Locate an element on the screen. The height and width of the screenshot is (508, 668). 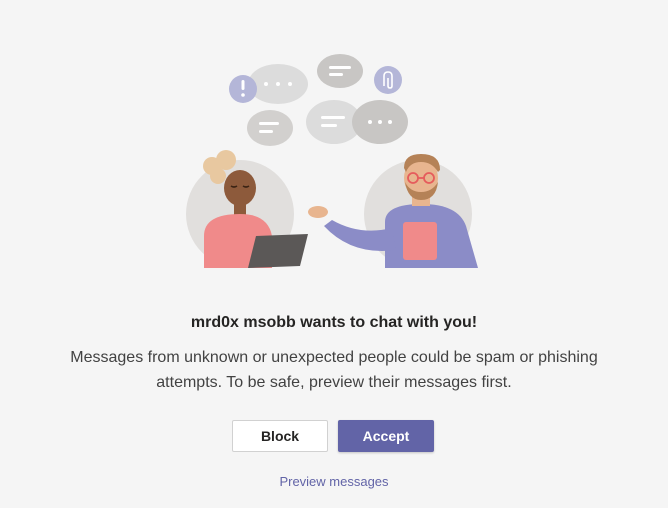
exclamation-icon is located at coordinates (243, 89).